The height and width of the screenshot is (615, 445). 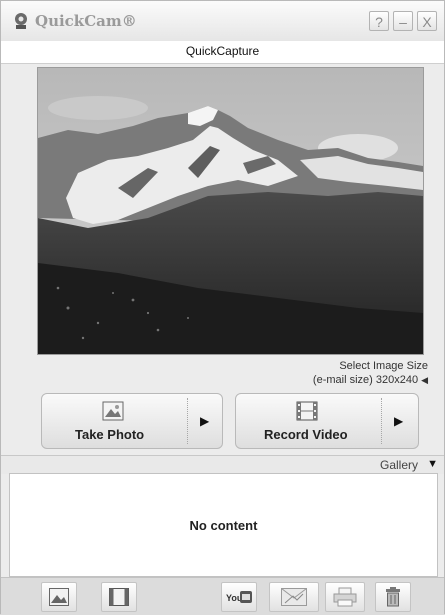 I want to click on subtitle-bar: QuickCapture, so click(x=222, y=52).